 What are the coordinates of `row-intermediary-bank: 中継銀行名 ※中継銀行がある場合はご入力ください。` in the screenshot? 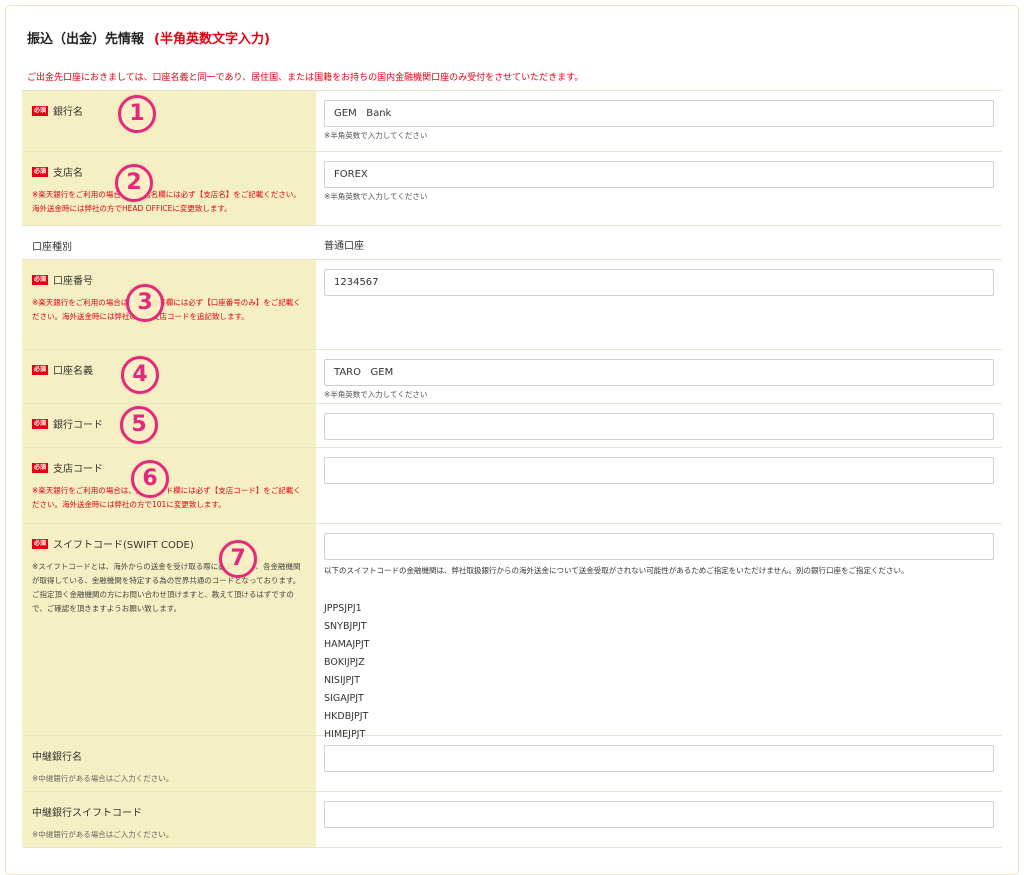 It's located at (512, 764).